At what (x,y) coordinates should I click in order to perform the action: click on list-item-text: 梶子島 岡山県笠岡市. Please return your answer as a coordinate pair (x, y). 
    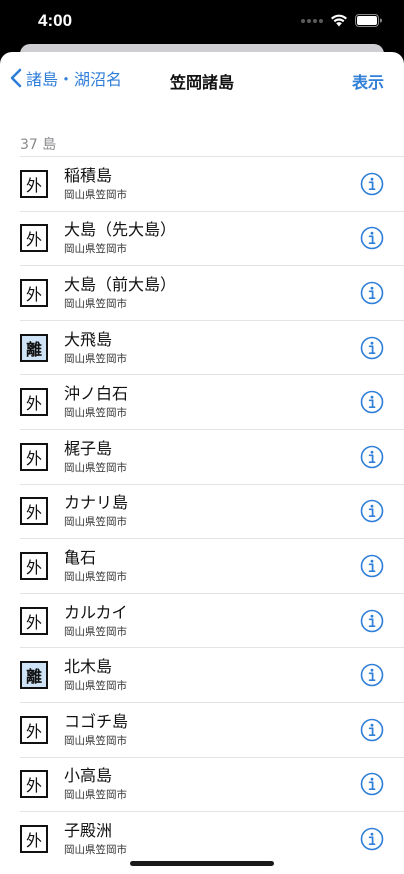
    Looking at the image, I should click on (95, 457).